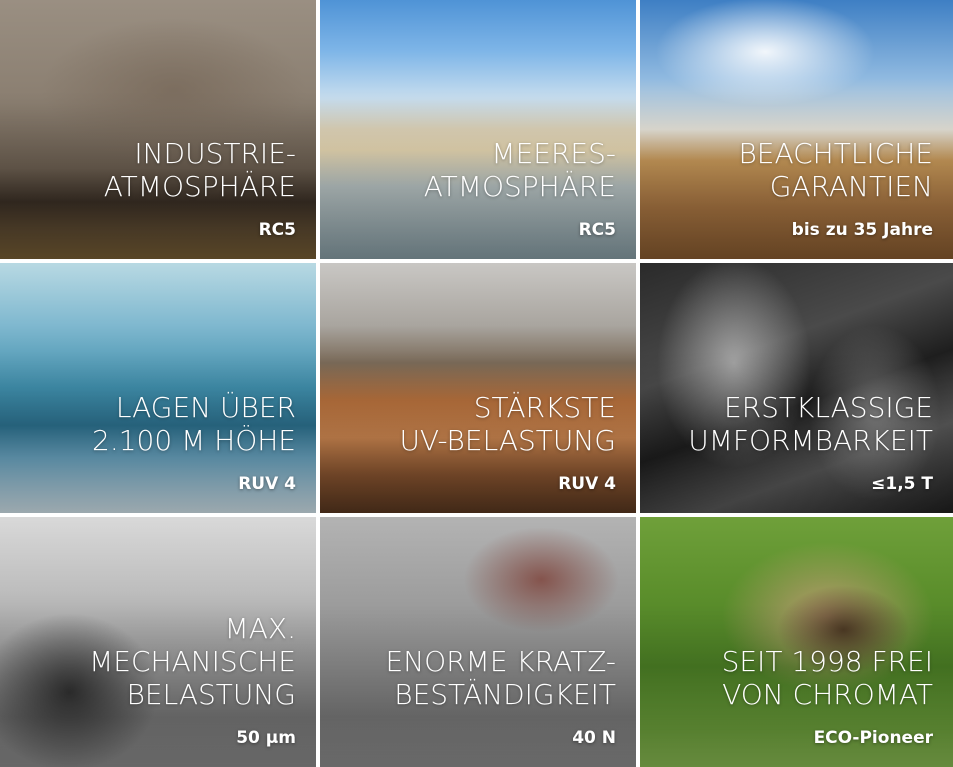 This screenshot has height=767, width=953. I want to click on tile-caption: MEERES- ATMOSPHÄRE, so click(519, 170).